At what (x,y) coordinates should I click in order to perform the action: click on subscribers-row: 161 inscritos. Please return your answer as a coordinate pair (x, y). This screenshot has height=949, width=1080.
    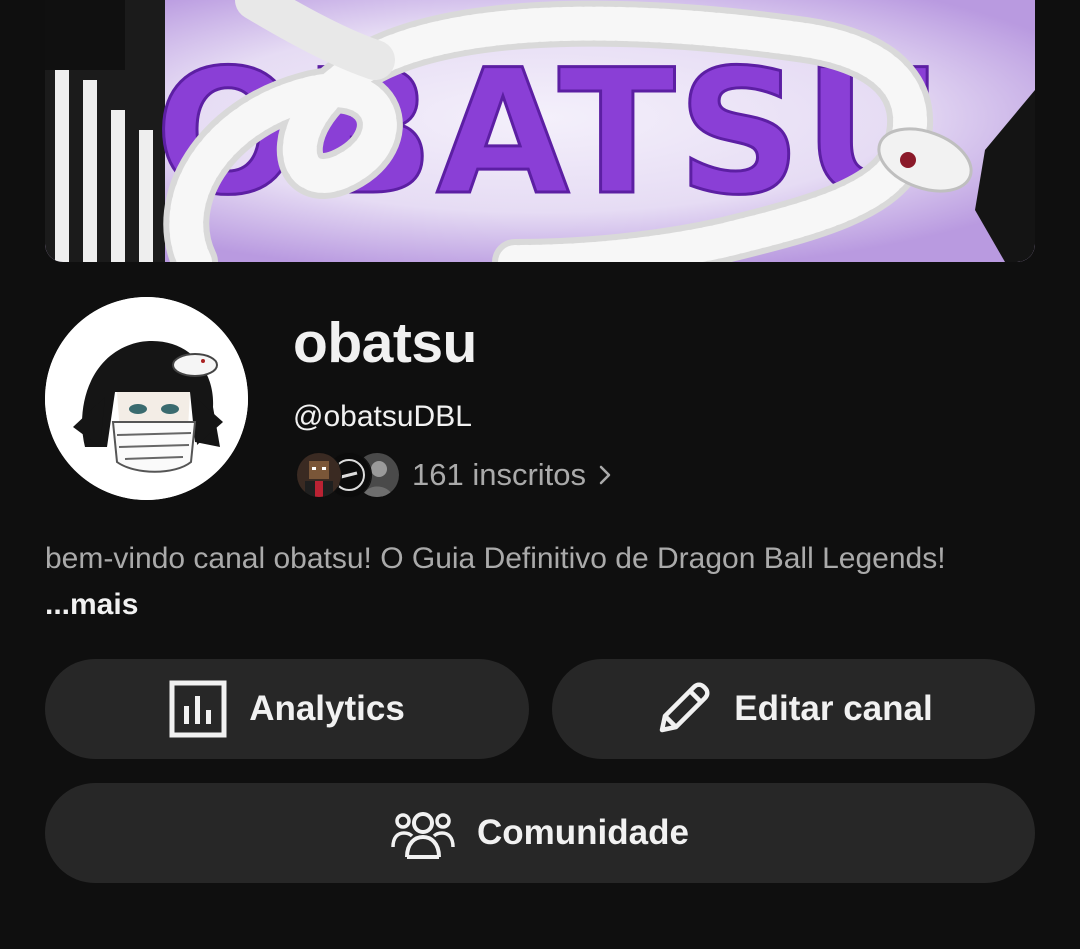
    Looking at the image, I should click on (454, 475).